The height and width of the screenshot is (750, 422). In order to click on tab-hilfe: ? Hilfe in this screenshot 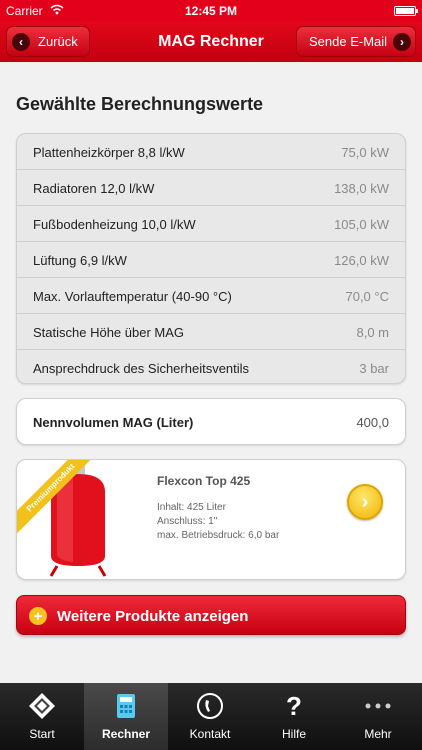, I will do `click(294, 716)`.